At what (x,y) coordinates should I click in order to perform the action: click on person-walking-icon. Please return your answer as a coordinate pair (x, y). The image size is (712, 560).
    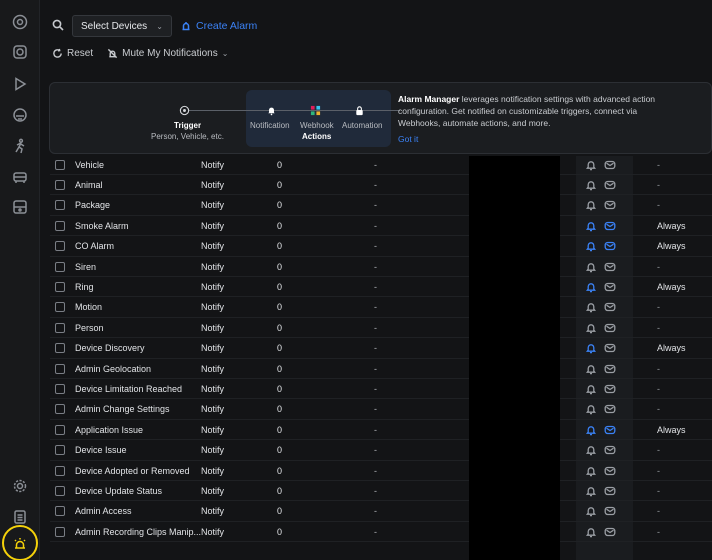
    Looking at the image, I should click on (20, 146).